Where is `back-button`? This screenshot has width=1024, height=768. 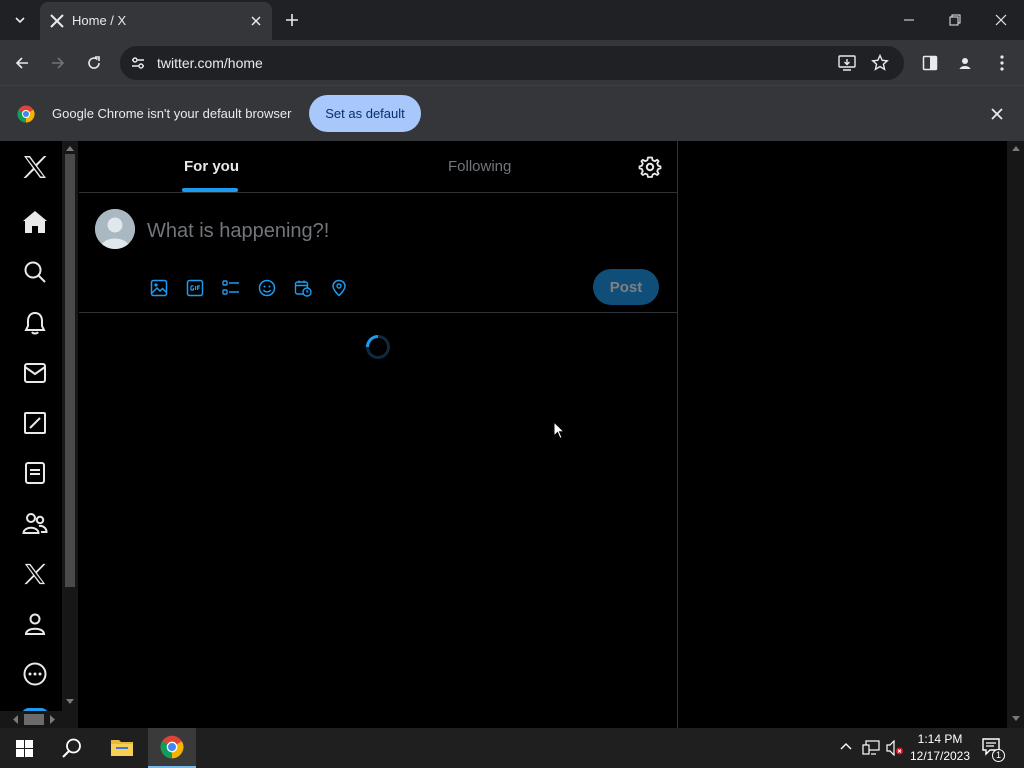 back-button is located at coordinates (22, 63).